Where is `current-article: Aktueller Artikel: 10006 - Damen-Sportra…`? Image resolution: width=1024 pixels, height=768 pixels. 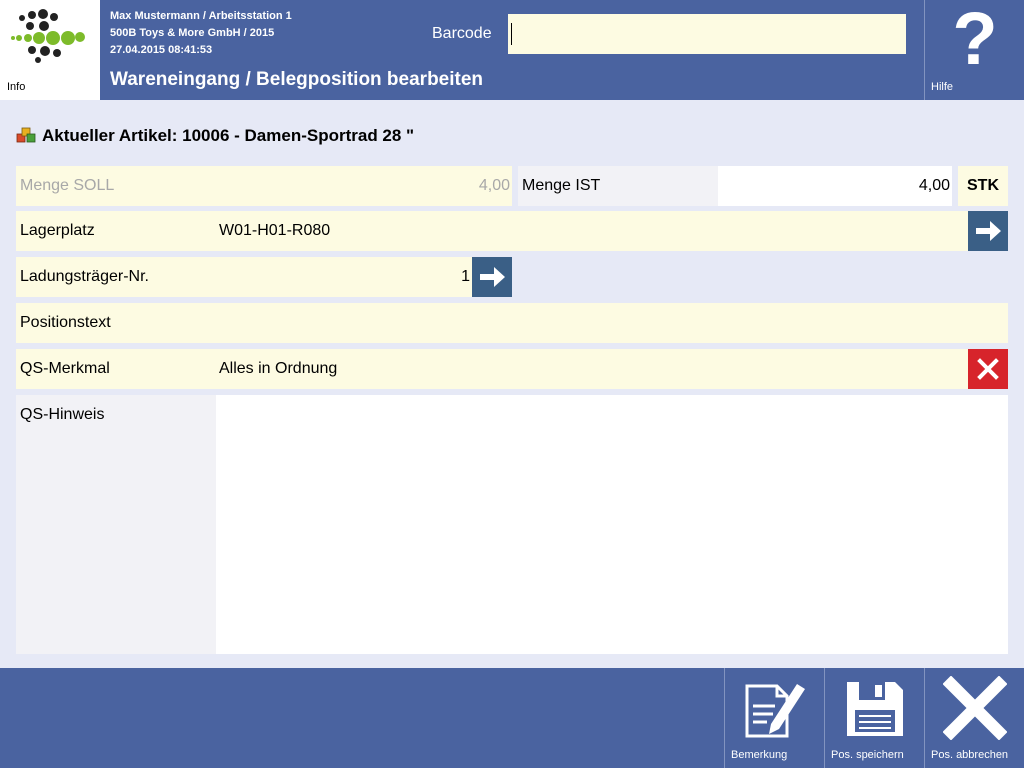 current-article: Aktueller Artikel: 10006 - Damen-Sportra… is located at coordinates (228, 135).